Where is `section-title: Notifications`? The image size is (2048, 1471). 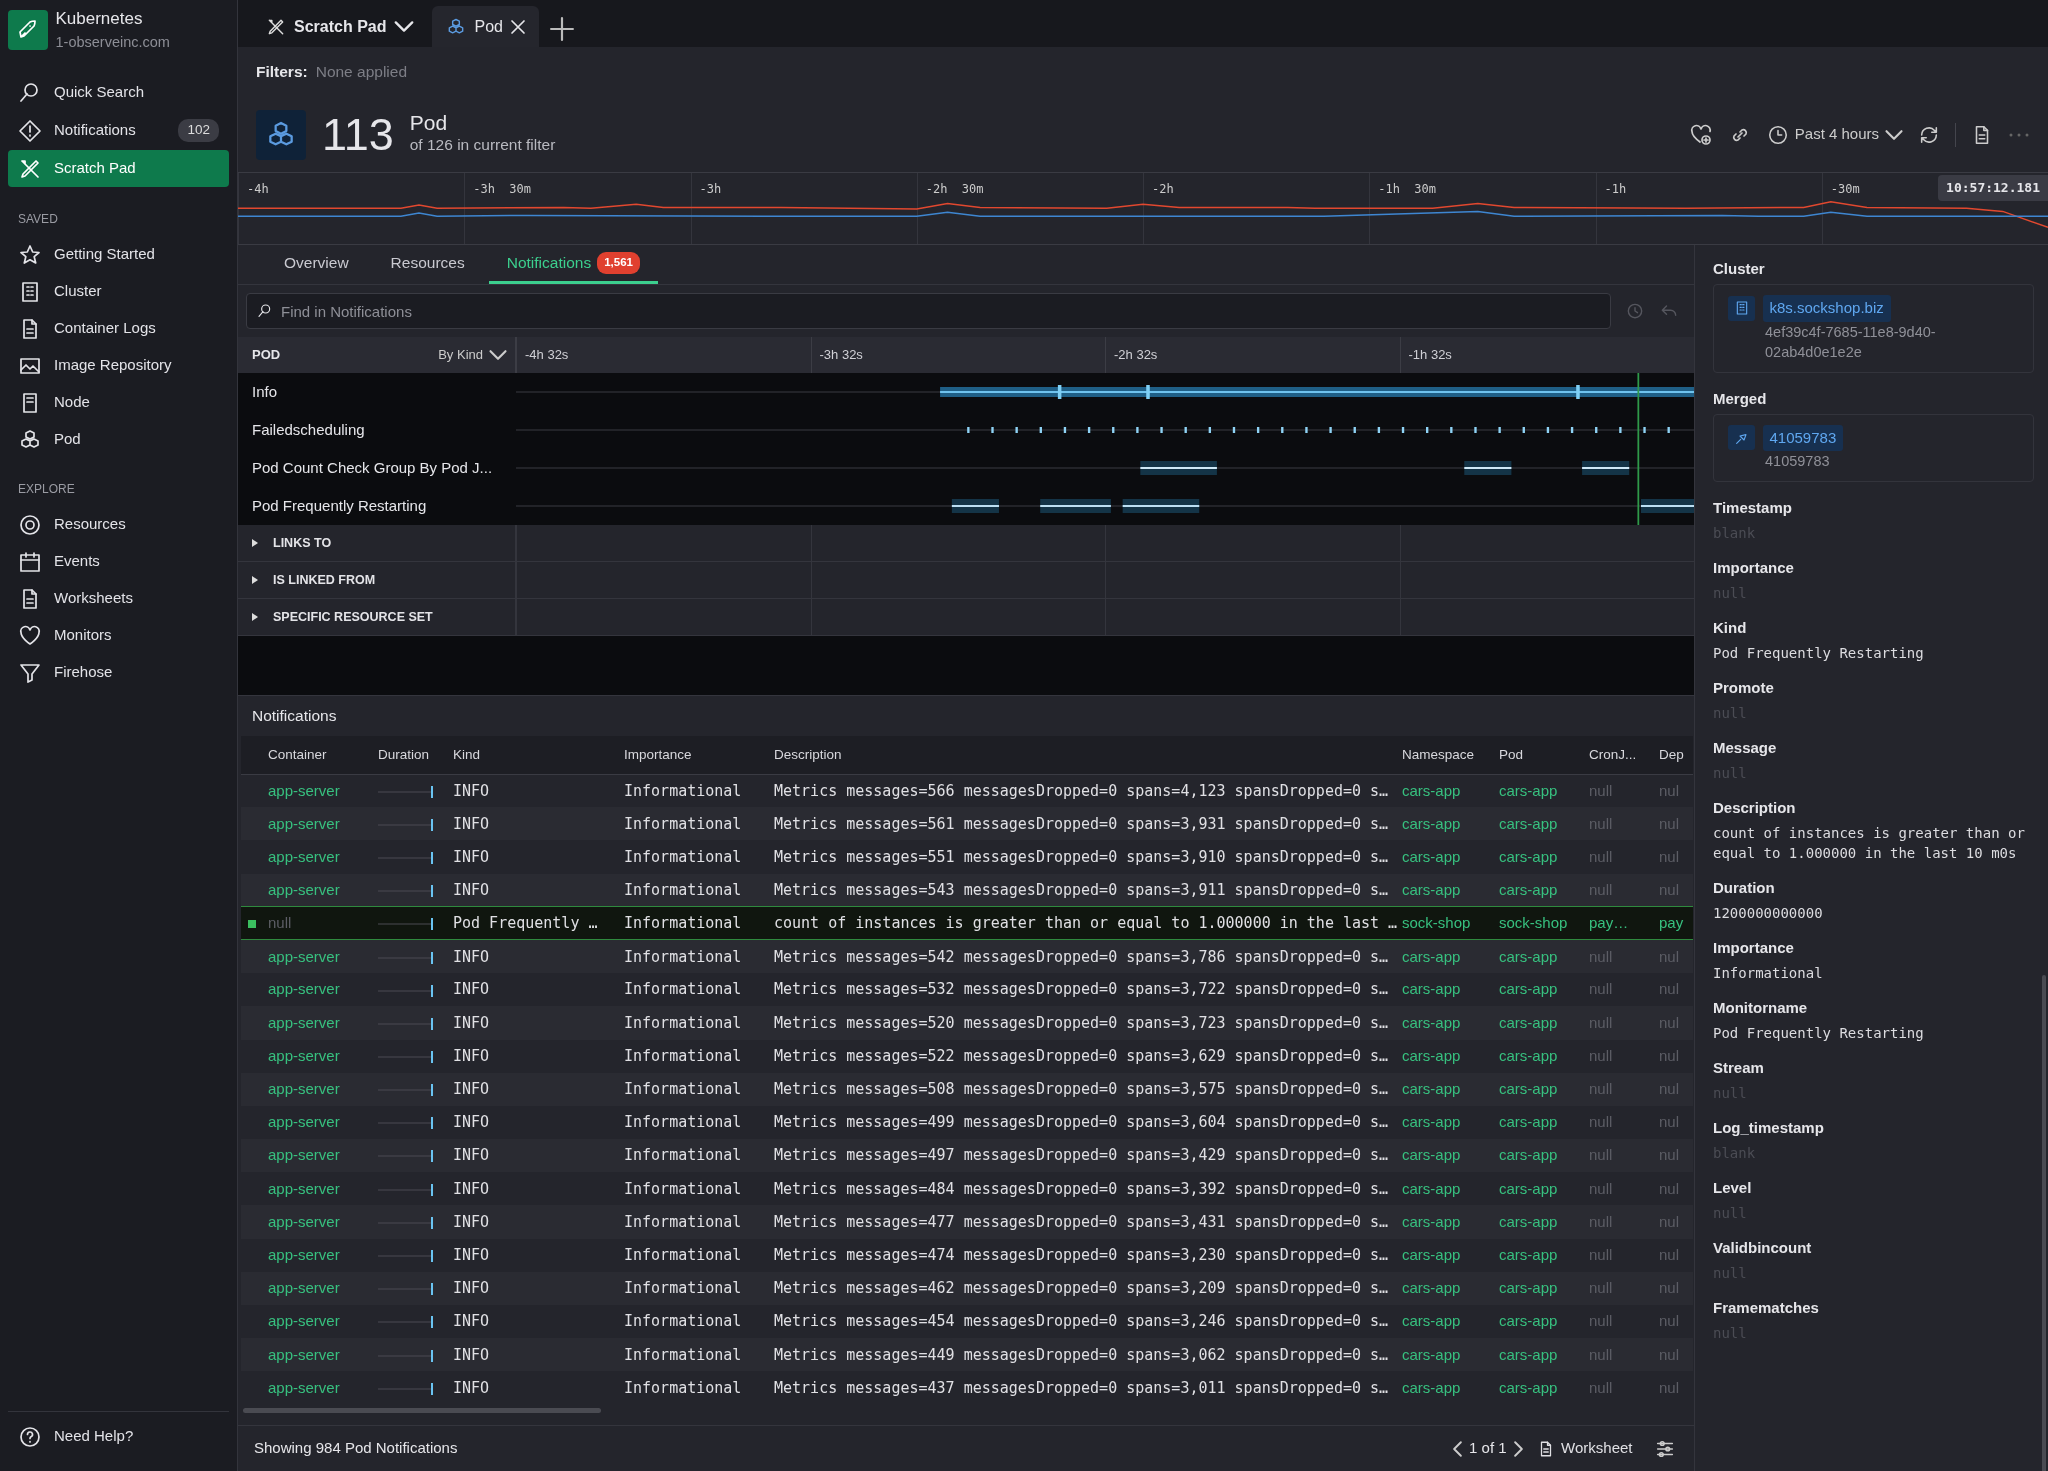 section-title: Notifications is located at coordinates (294, 716).